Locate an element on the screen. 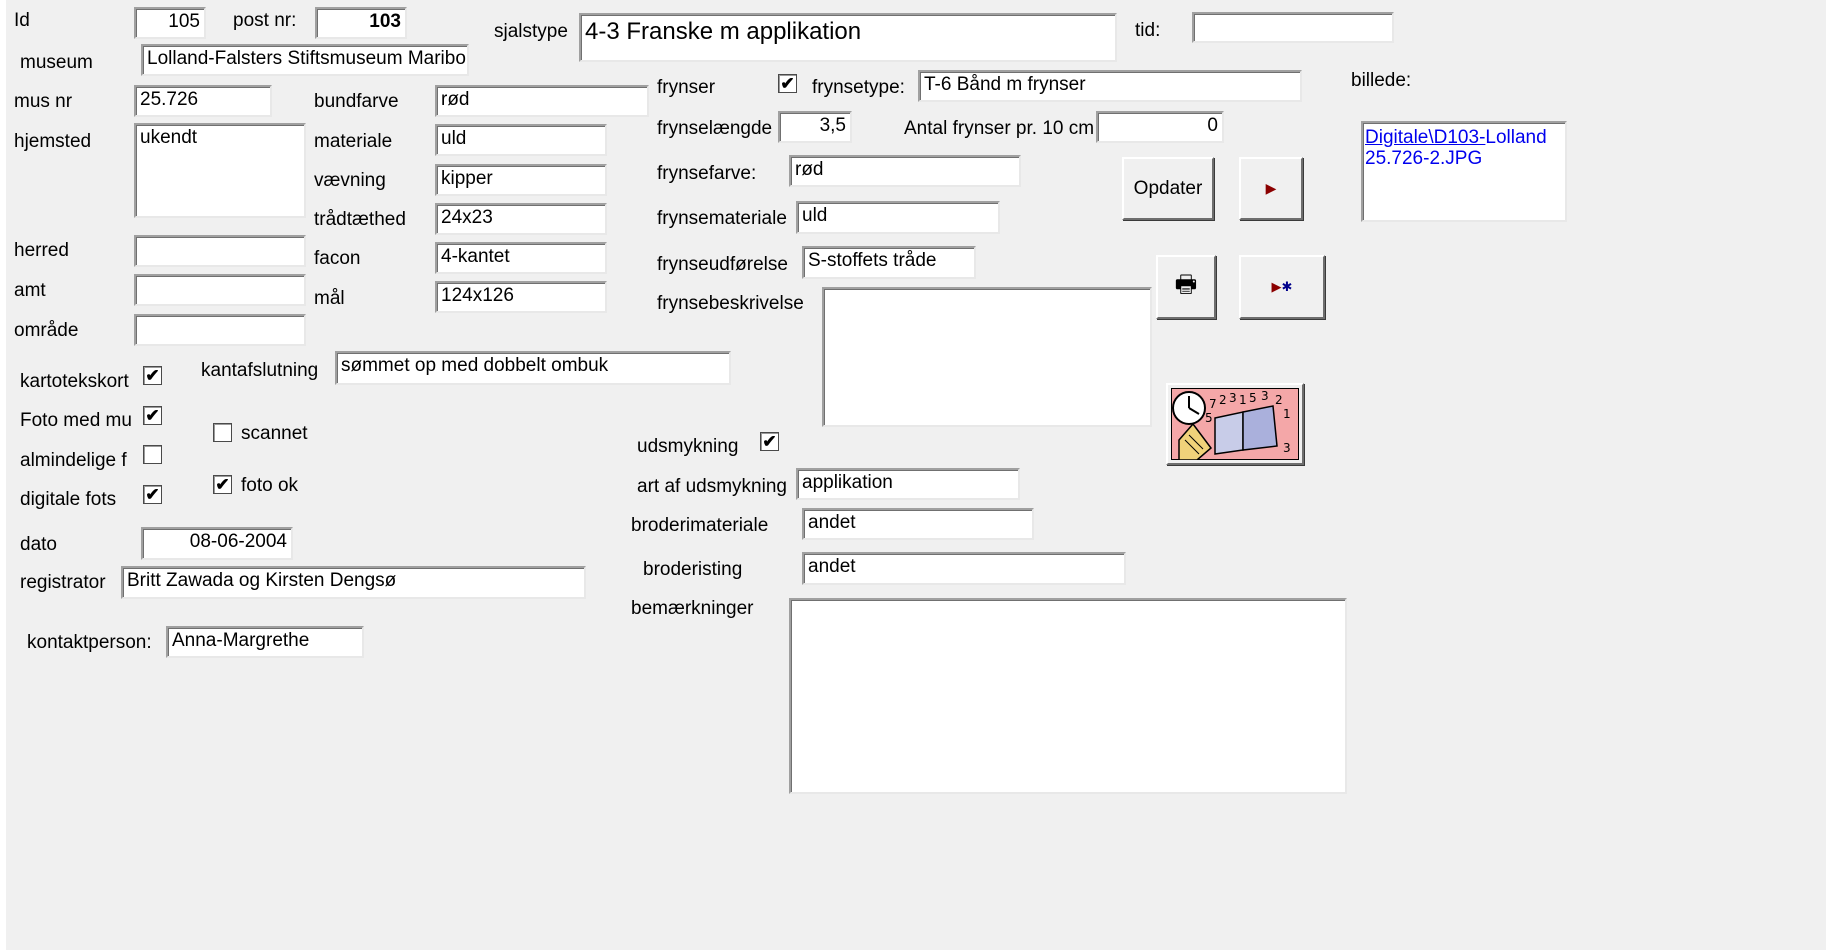 Image resolution: width=1826 pixels, height=950 pixels. frynsefarve-label: frynsefarve: is located at coordinates (707, 173).